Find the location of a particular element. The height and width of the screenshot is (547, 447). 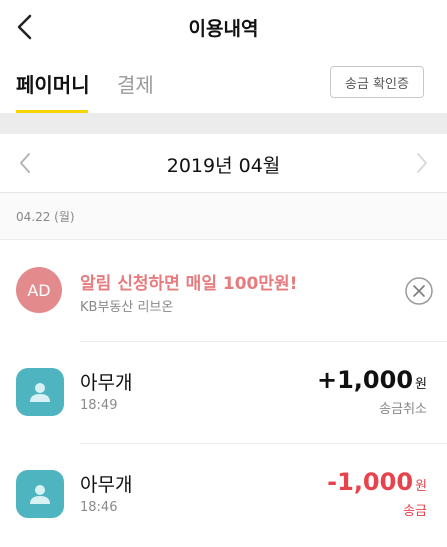

month-label: 2019년 04월 is located at coordinates (223, 166).